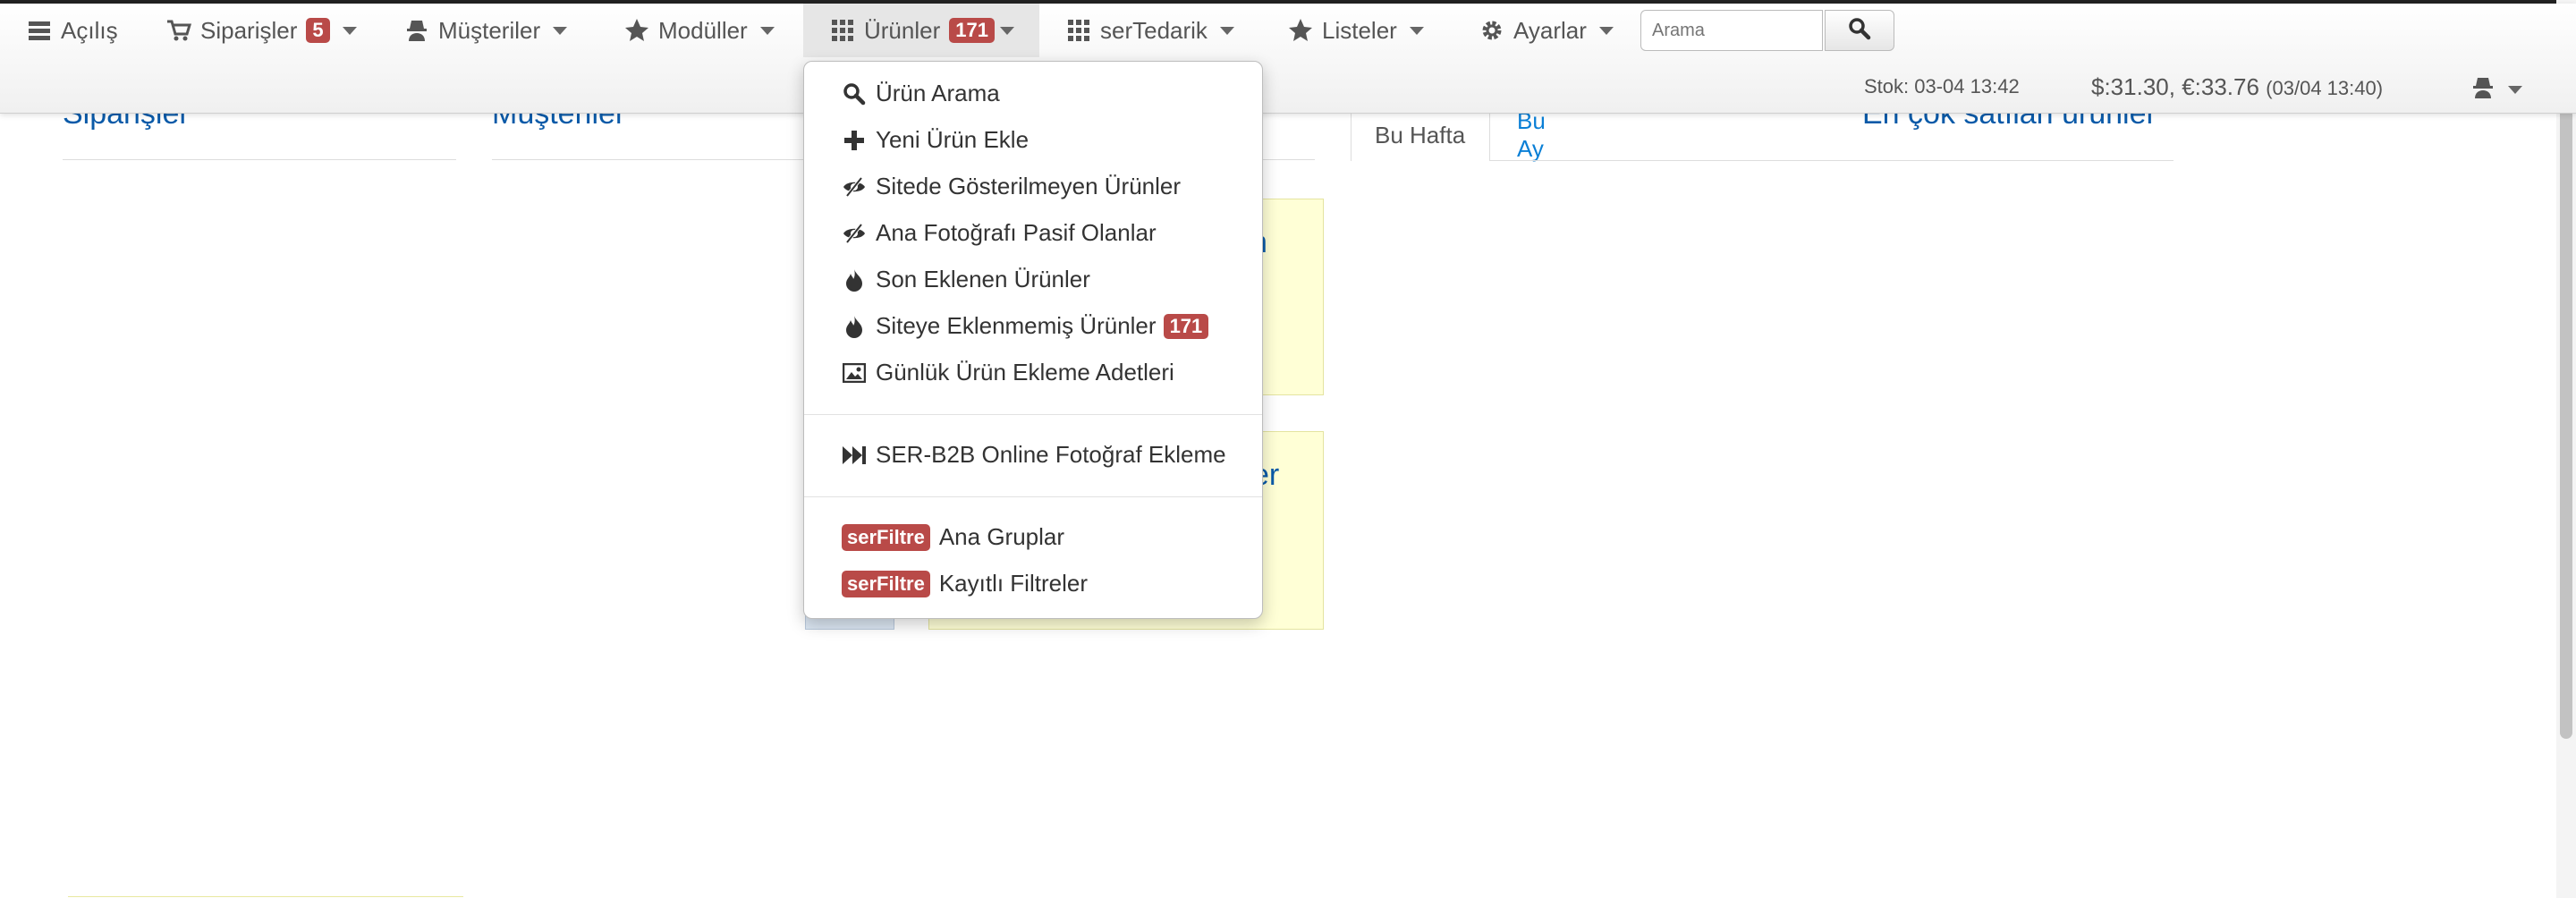 The image size is (2576, 898). Describe the element at coordinates (259, 159) in the screenshot. I see `section-divider` at that location.